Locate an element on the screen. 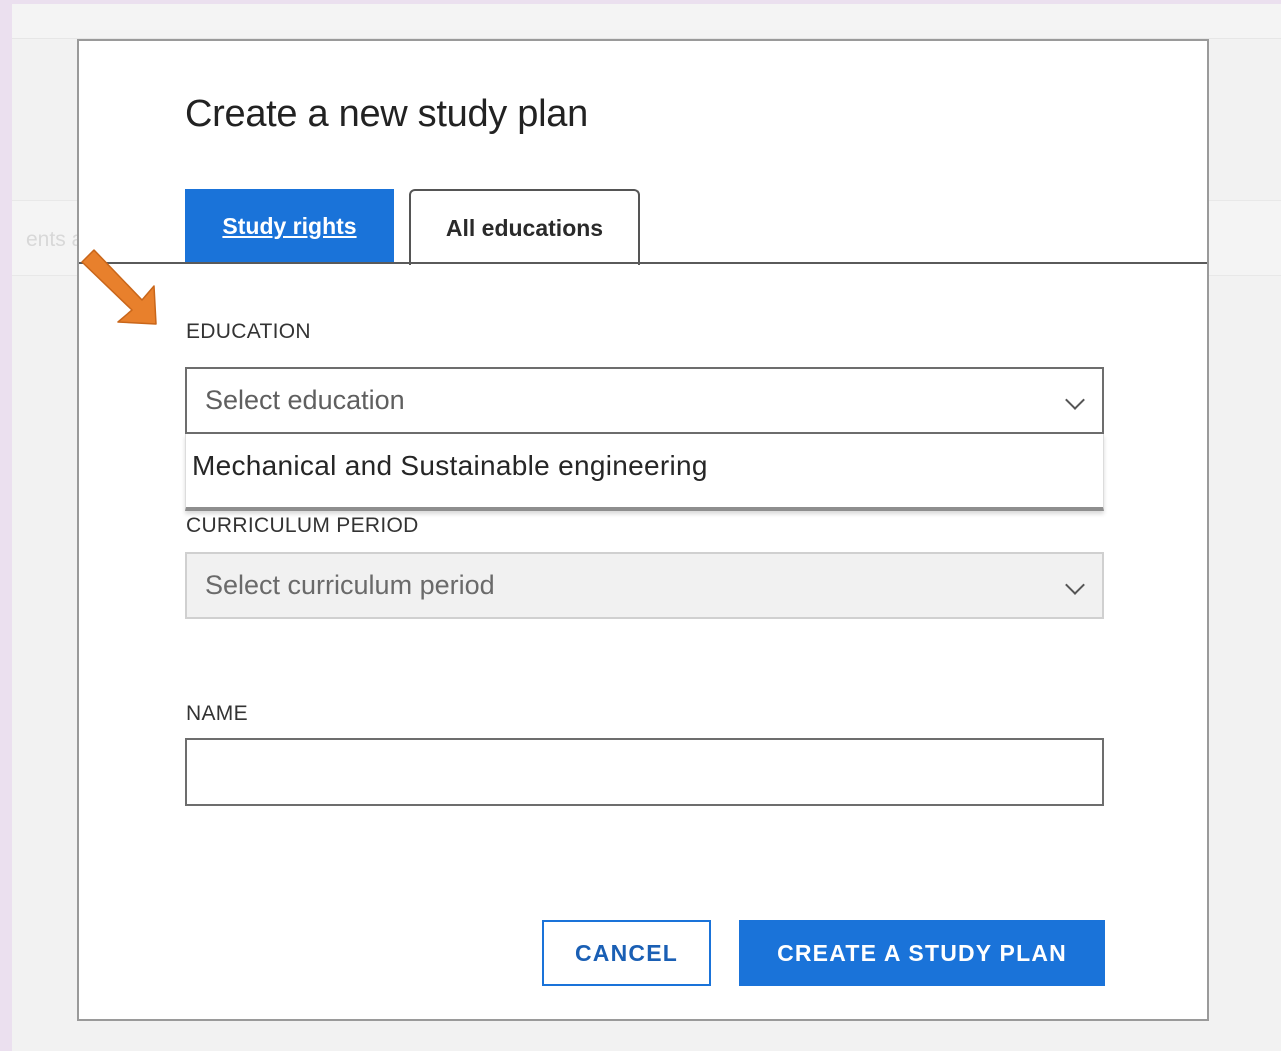 Image resolution: width=1281 pixels, height=1051 pixels. create-study-plan-button: CREATE A STUDY PLAN is located at coordinates (922, 953).